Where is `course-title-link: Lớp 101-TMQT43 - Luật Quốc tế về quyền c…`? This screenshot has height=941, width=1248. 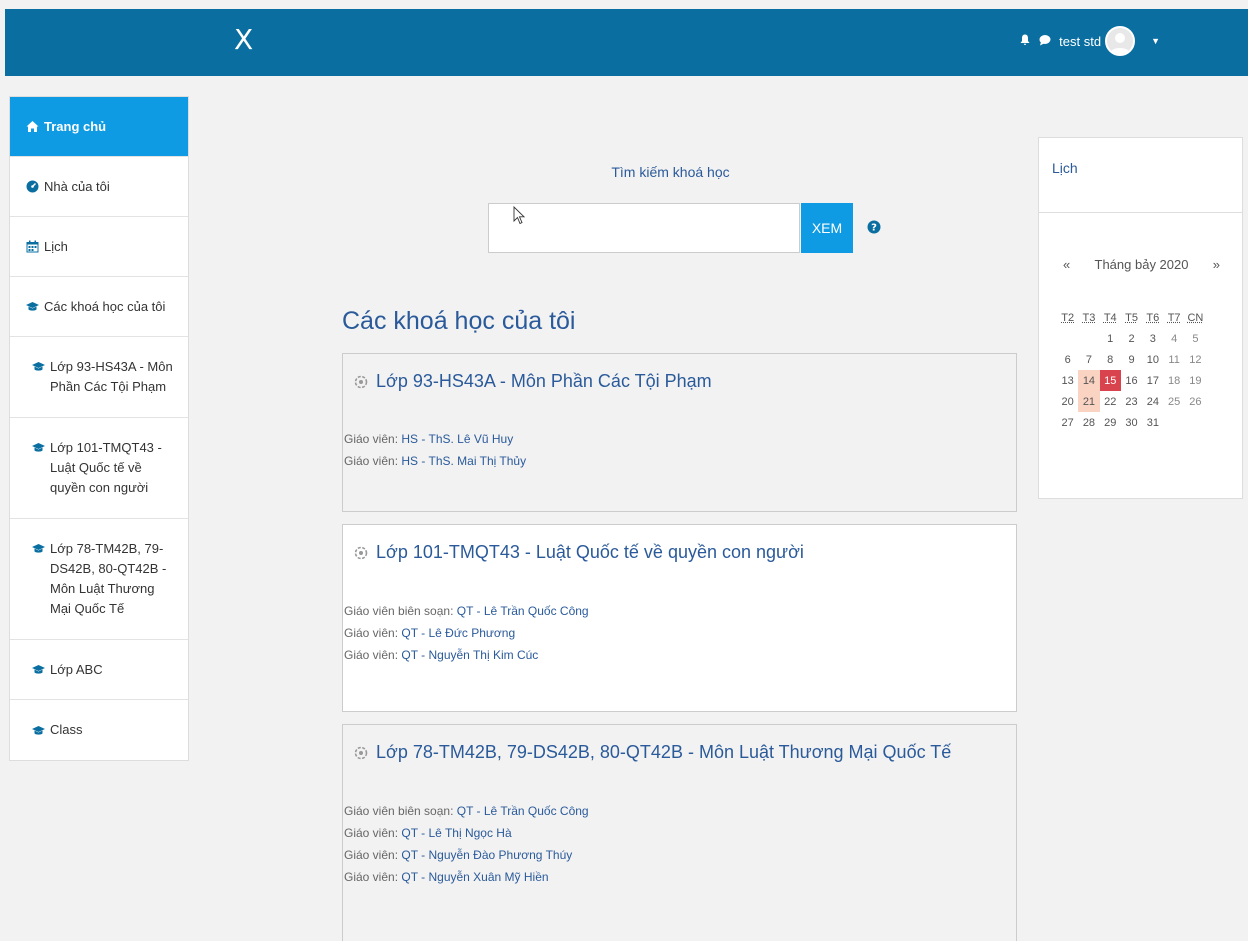 course-title-link: Lớp 101-TMQT43 - Luật Quốc tế về quyền c… is located at coordinates (579, 552).